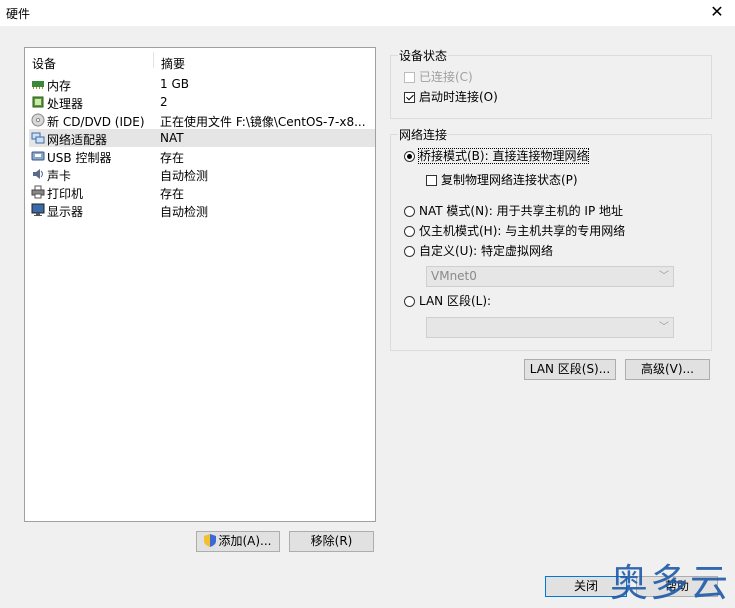  I want to click on custom-radio: 自定义(U): 特定虚拟网络, so click(478, 251).